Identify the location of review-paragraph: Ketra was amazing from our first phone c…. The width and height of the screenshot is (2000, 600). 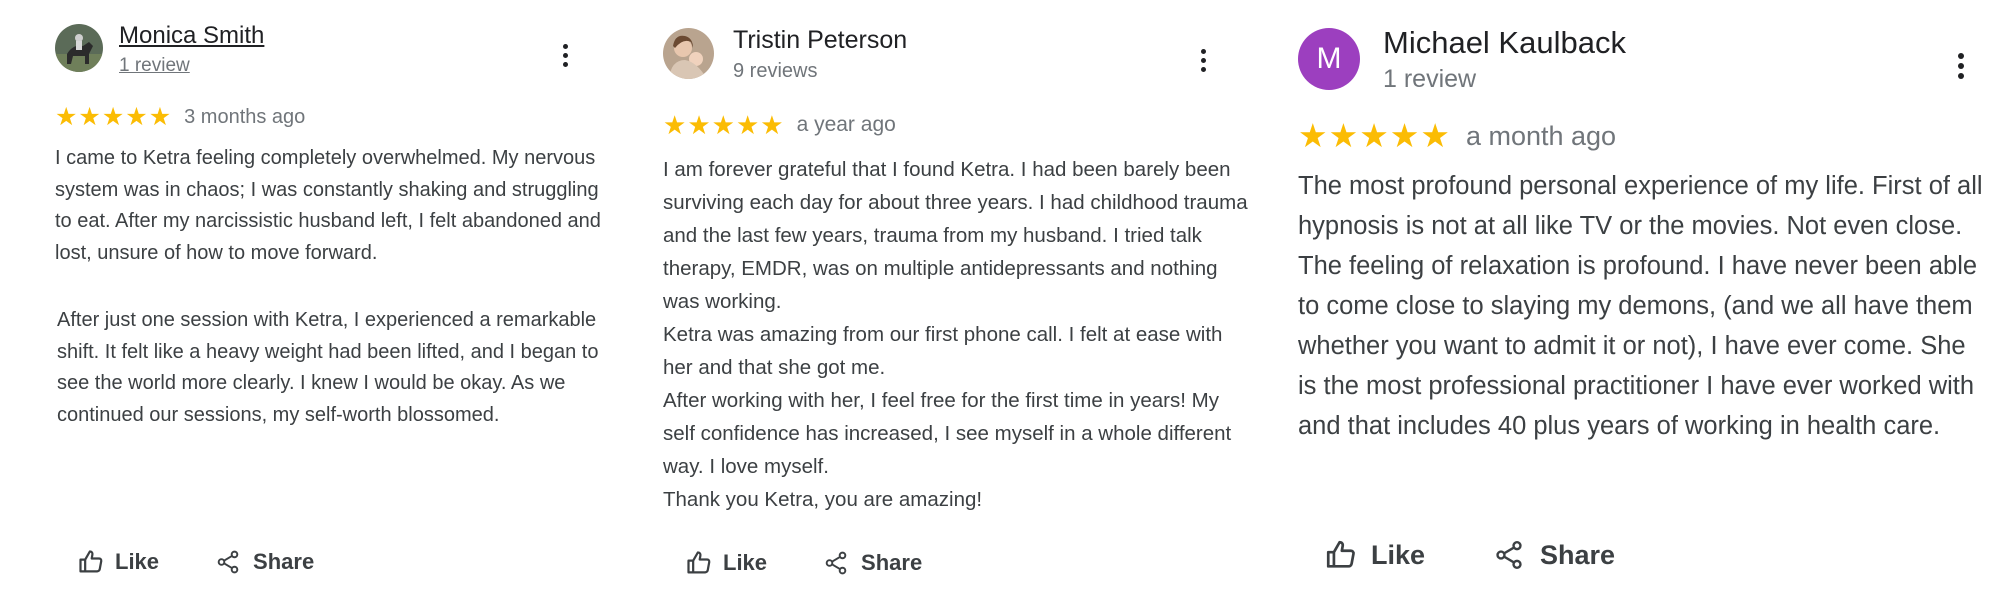
(943, 351).